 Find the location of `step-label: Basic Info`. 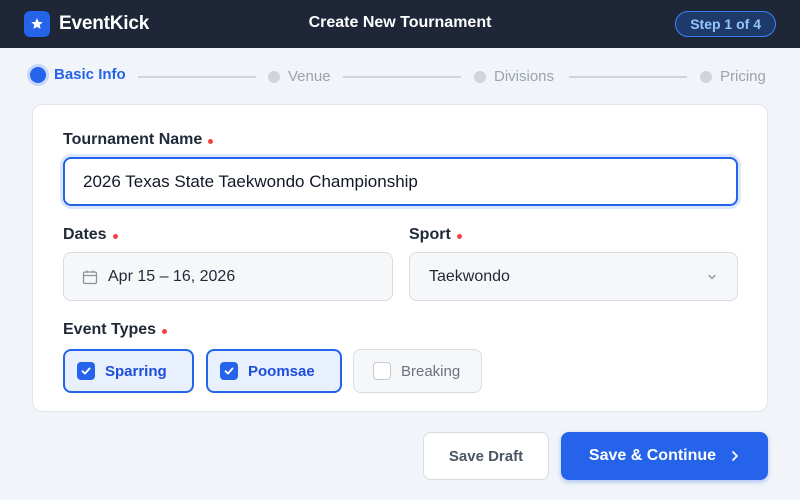

step-label: Basic Info is located at coordinates (90, 74).